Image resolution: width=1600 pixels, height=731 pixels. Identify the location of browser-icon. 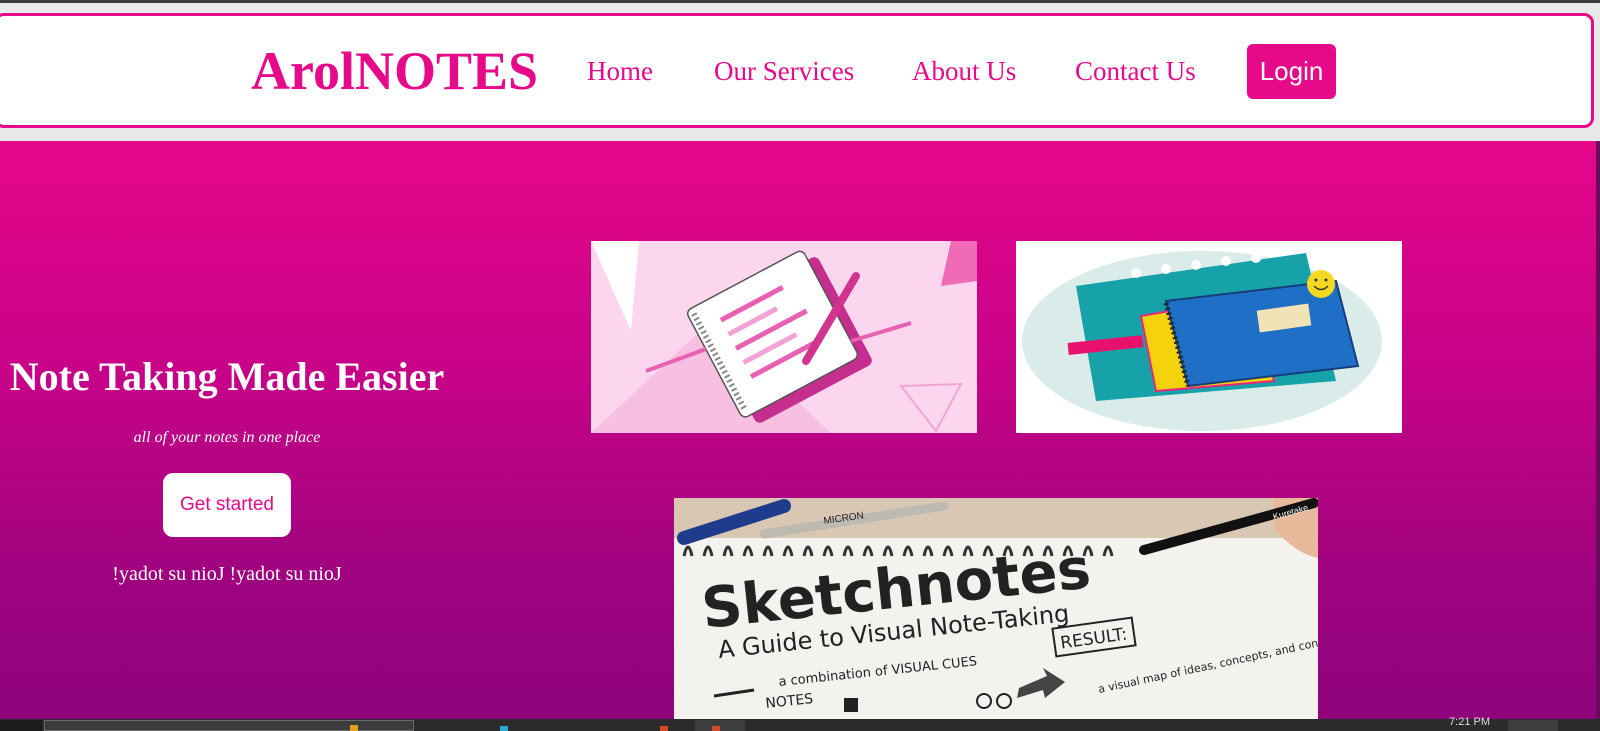
(504, 728).